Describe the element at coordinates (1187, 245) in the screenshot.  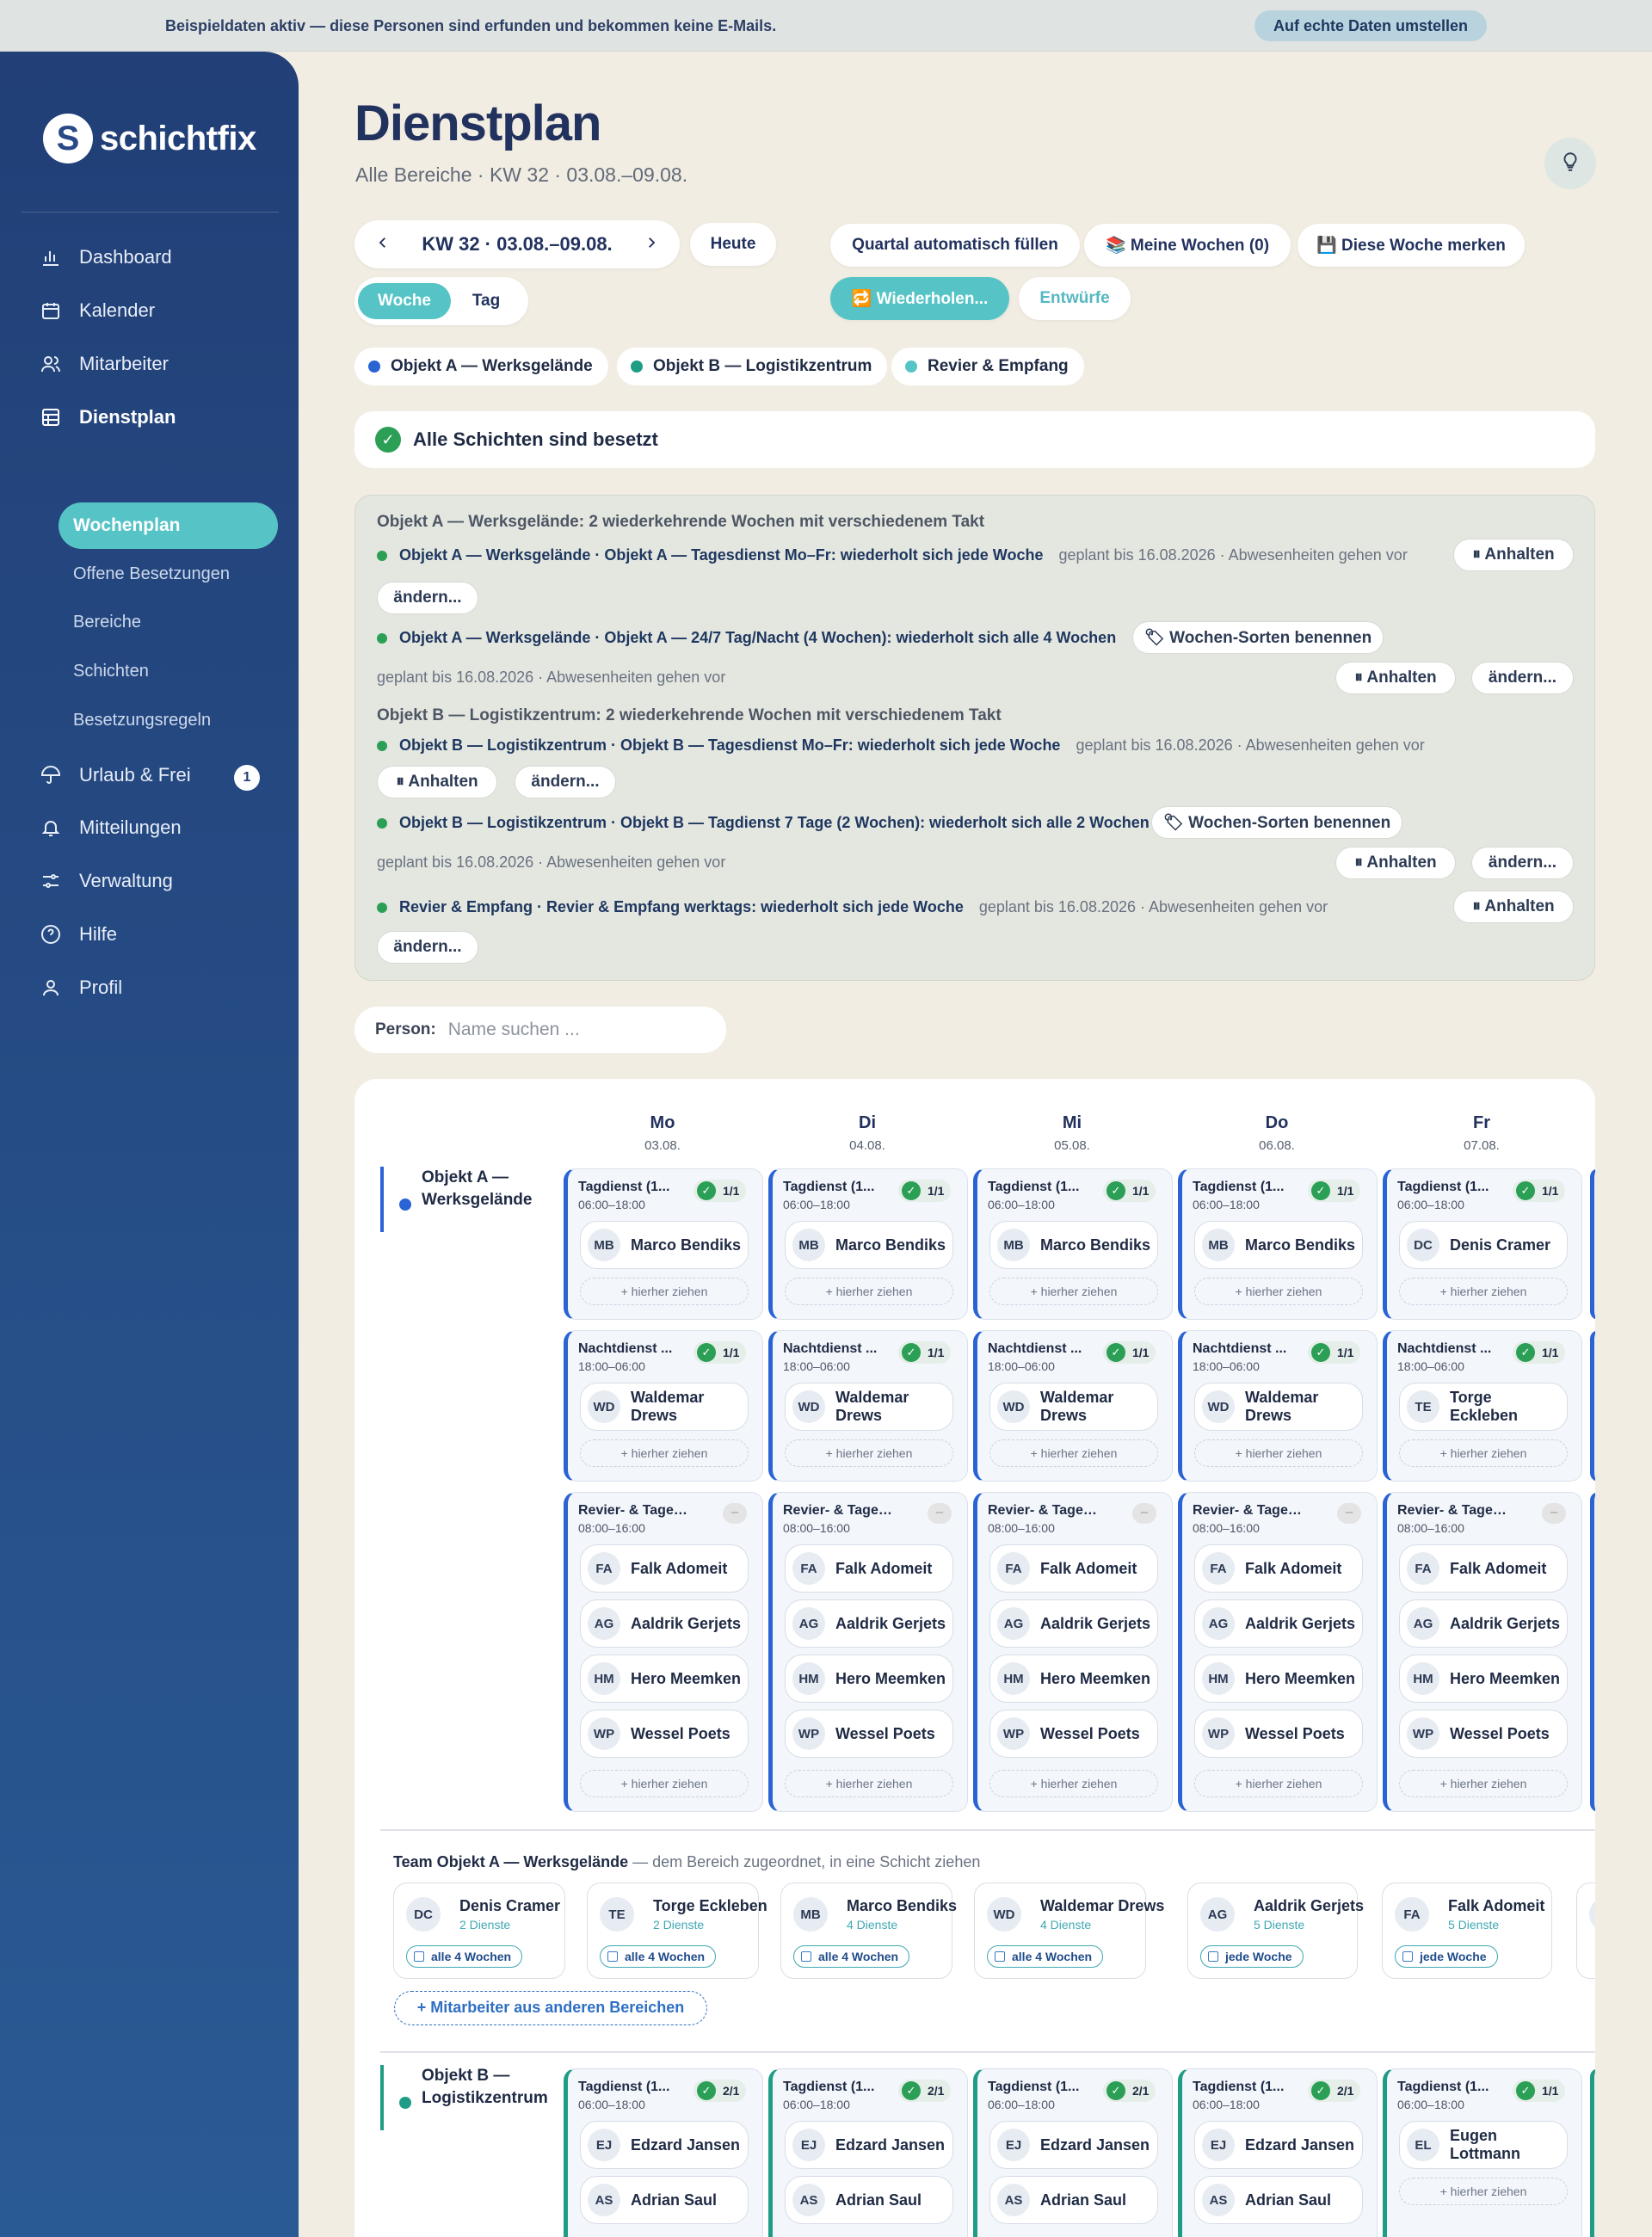
I see `my-weeks-button: 📚 Meine Wochen (0)` at that location.